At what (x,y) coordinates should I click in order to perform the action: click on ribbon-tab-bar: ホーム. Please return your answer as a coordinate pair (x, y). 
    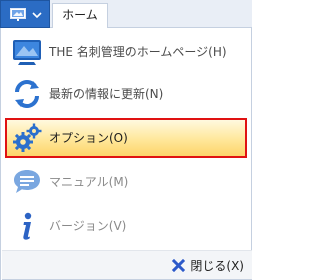
    Looking at the image, I should click on (126, 14).